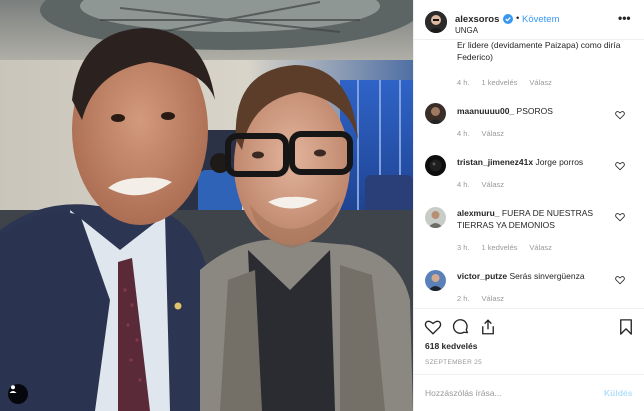 Image resolution: width=644 pixels, height=411 pixels. What do you see at coordinates (13, 389) in the screenshot?
I see `user-tag-icon` at bounding box center [13, 389].